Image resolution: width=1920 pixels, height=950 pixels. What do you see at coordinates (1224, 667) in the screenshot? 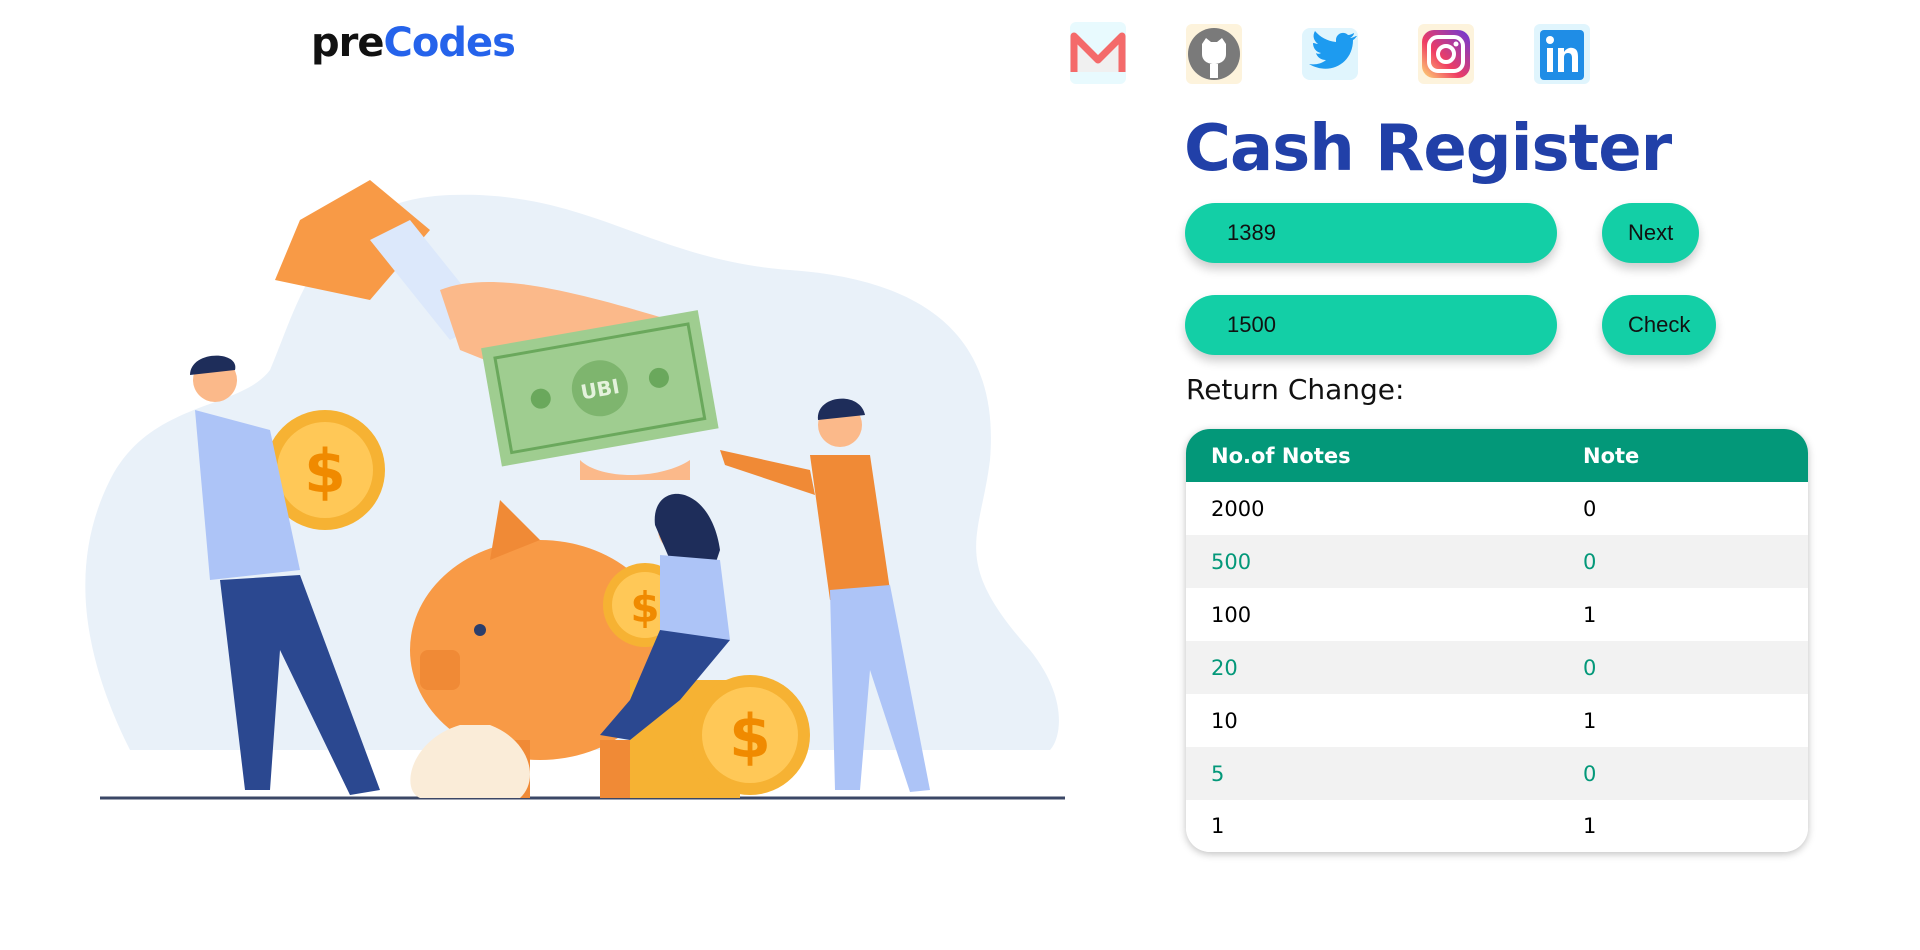
I see `denomination: 20` at bounding box center [1224, 667].